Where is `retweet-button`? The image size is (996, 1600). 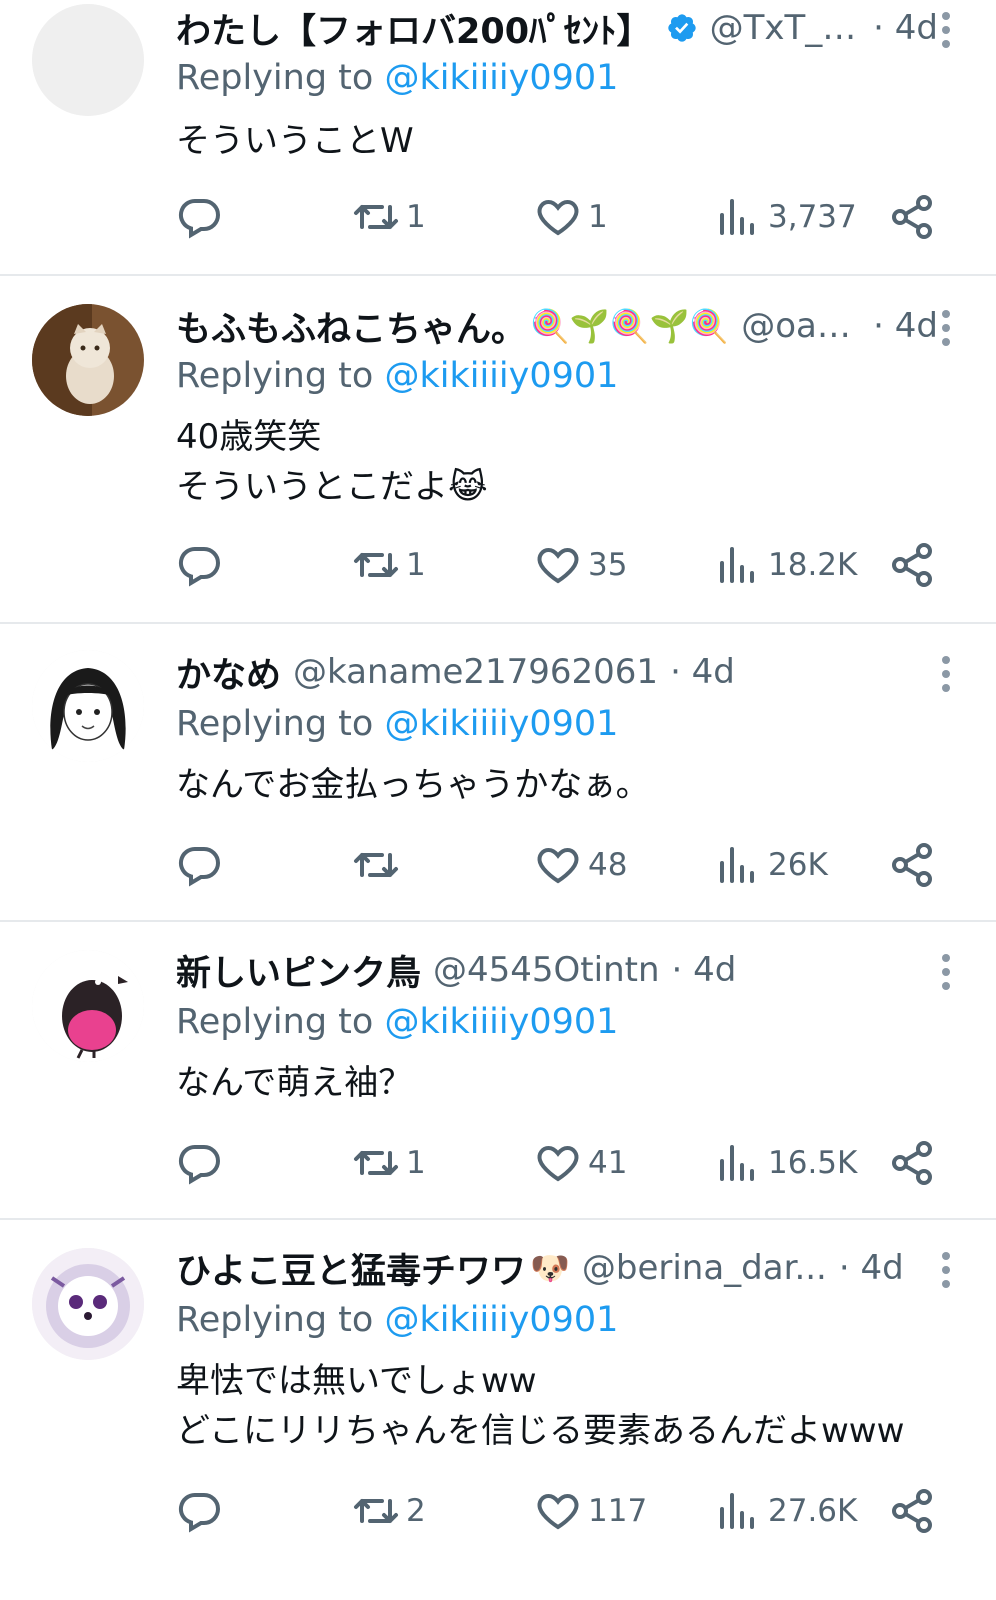
retweet-button is located at coordinates (379, 865).